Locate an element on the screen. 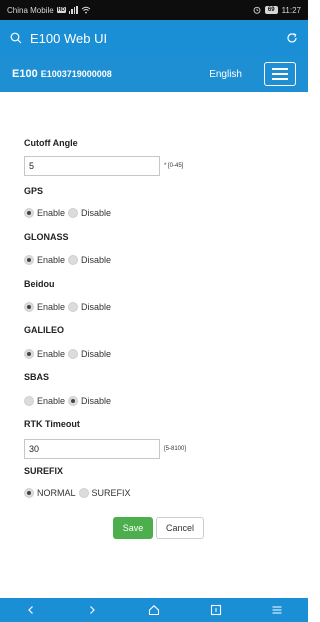 The height and width of the screenshot is (622, 320). galileo-radio-group: Enable Disable is located at coordinates (67, 354).